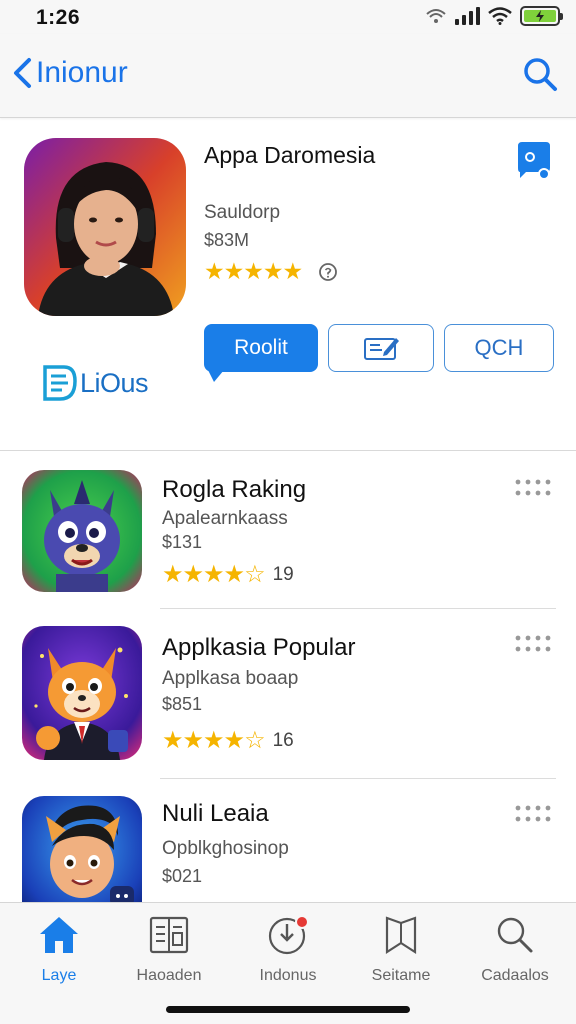  What do you see at coordinates (253, 271) in the screenshot?
I see `star-rating-icon: ★★★★★` at bounding box center [253, 271].